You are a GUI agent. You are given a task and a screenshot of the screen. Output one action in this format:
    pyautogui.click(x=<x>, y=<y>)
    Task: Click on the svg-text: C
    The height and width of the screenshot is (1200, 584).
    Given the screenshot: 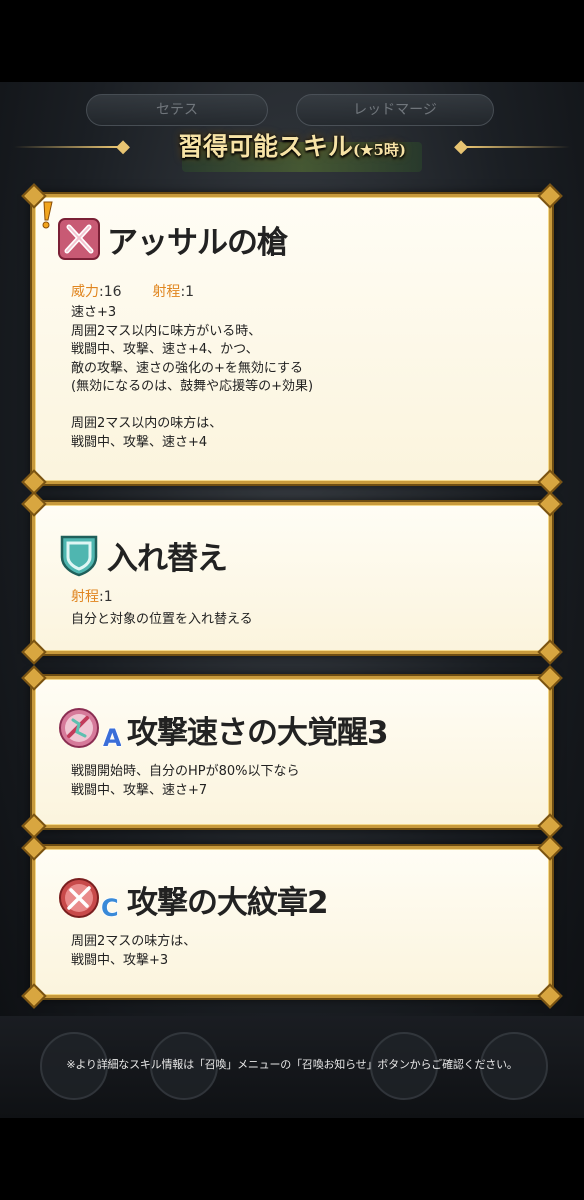 What is the action you would take?
    pyautogui.click(x=110, y=908)
    